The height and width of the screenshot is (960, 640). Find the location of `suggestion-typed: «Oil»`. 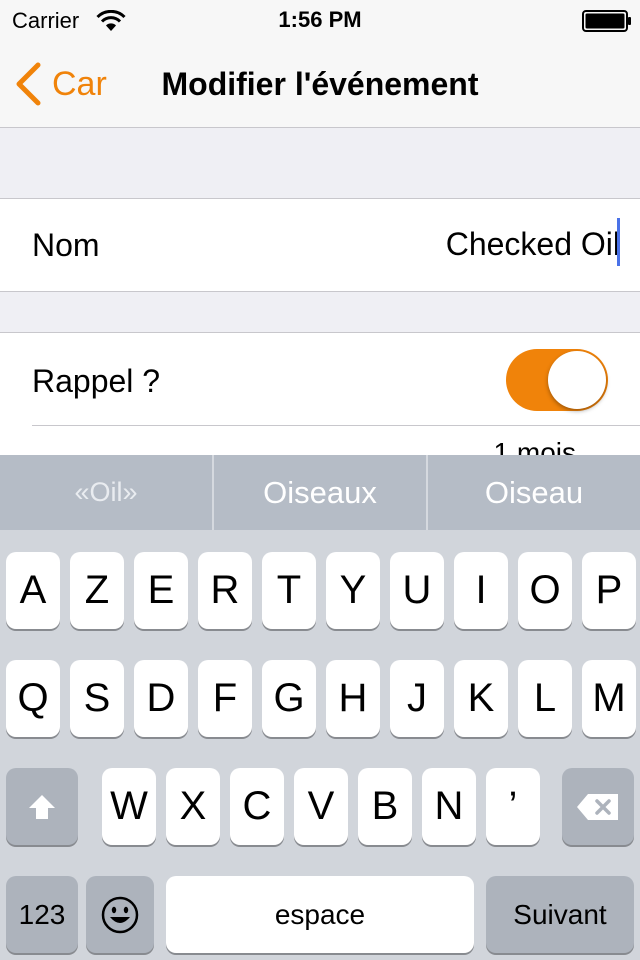

suggestion-typed: «Oil» is located at coordinates (106, 492).